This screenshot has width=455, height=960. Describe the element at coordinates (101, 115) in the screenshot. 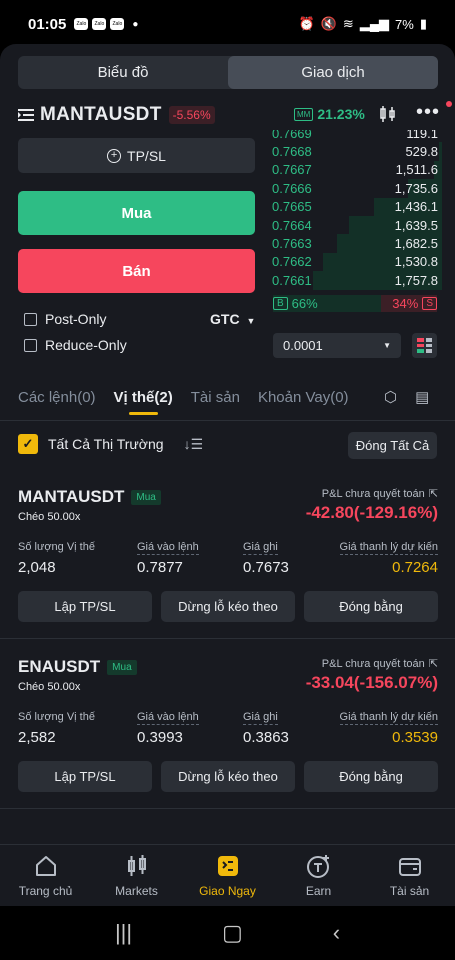

I see `pair-symbol: MANTAUSDT` at that location.